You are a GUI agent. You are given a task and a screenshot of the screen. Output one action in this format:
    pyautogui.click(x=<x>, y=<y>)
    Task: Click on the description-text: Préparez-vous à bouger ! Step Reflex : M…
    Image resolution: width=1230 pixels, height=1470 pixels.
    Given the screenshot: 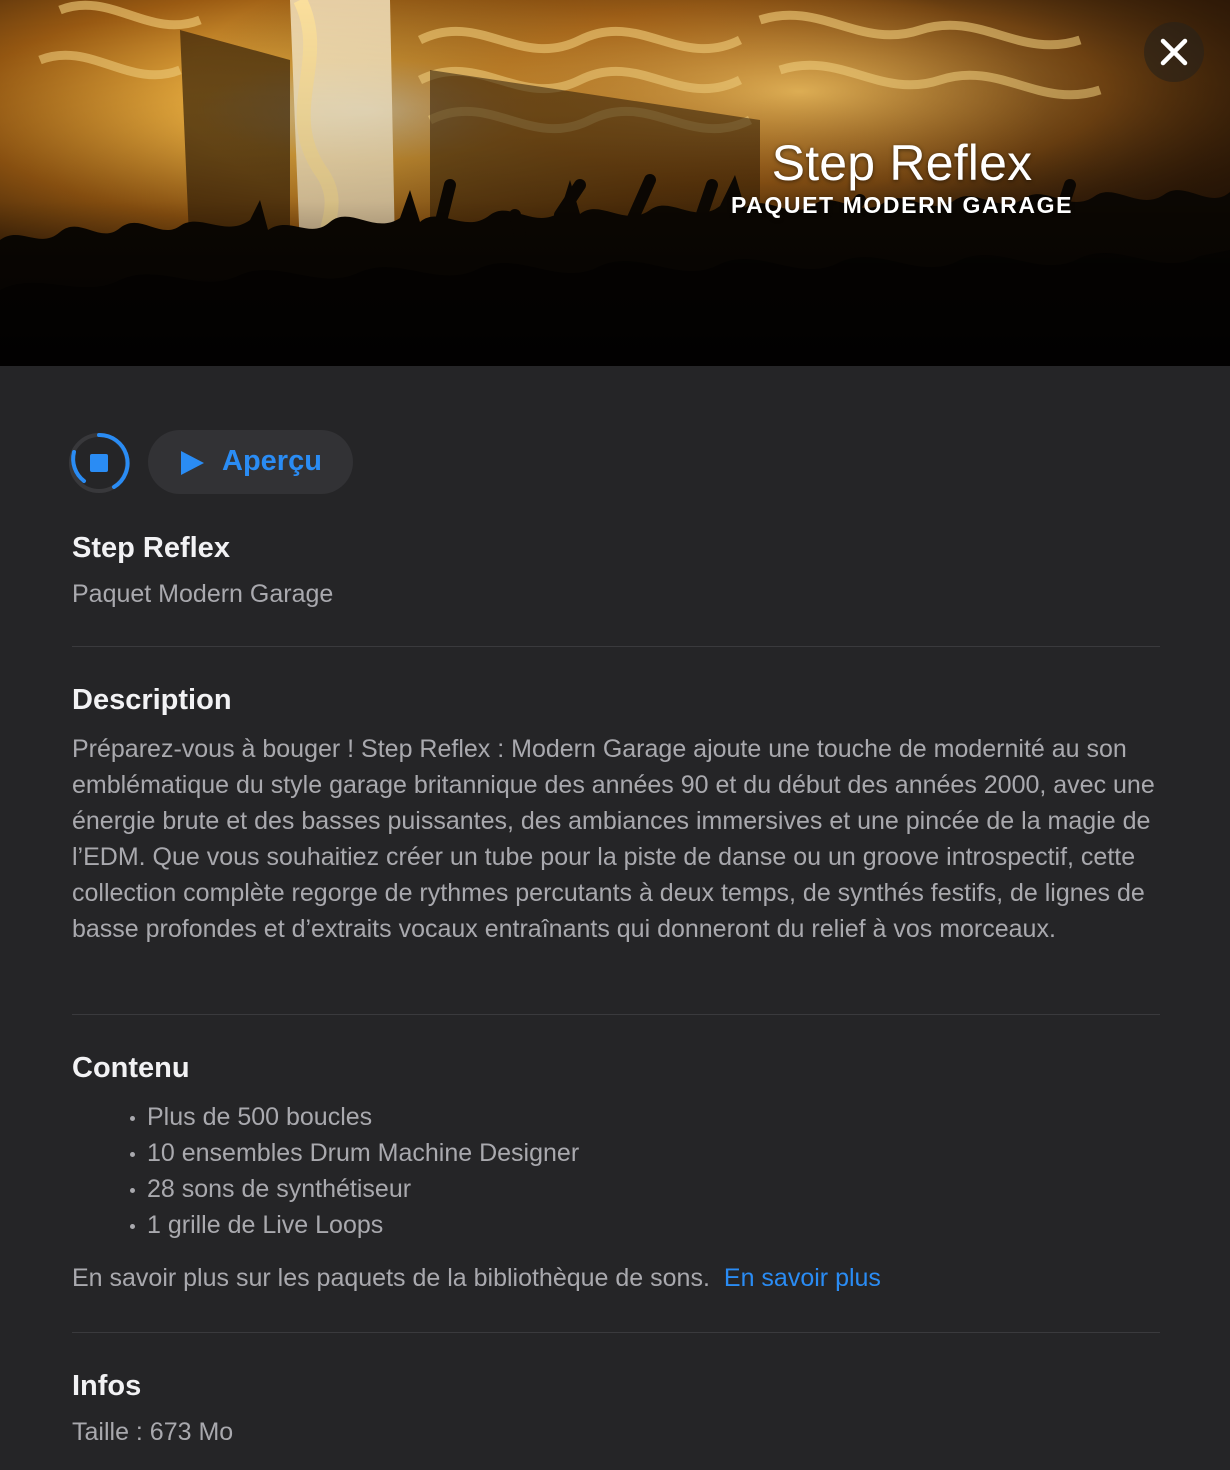 What is the action you would take?
    pyautogui.click(x=613, y=839)
    